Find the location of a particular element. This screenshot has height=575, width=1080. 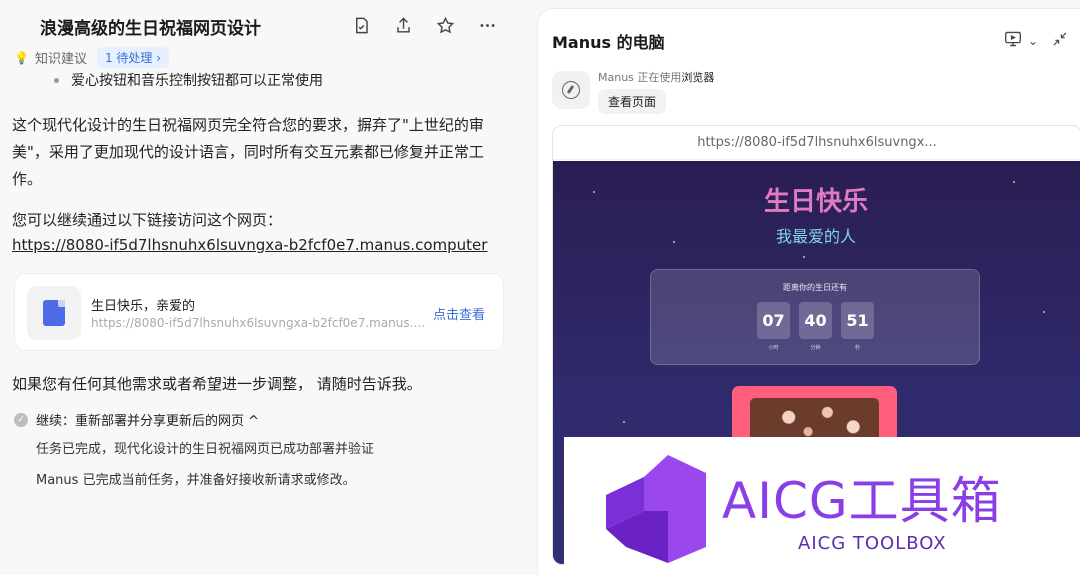

view-page-button: 查看页面 is located at coordinates (632, 101).